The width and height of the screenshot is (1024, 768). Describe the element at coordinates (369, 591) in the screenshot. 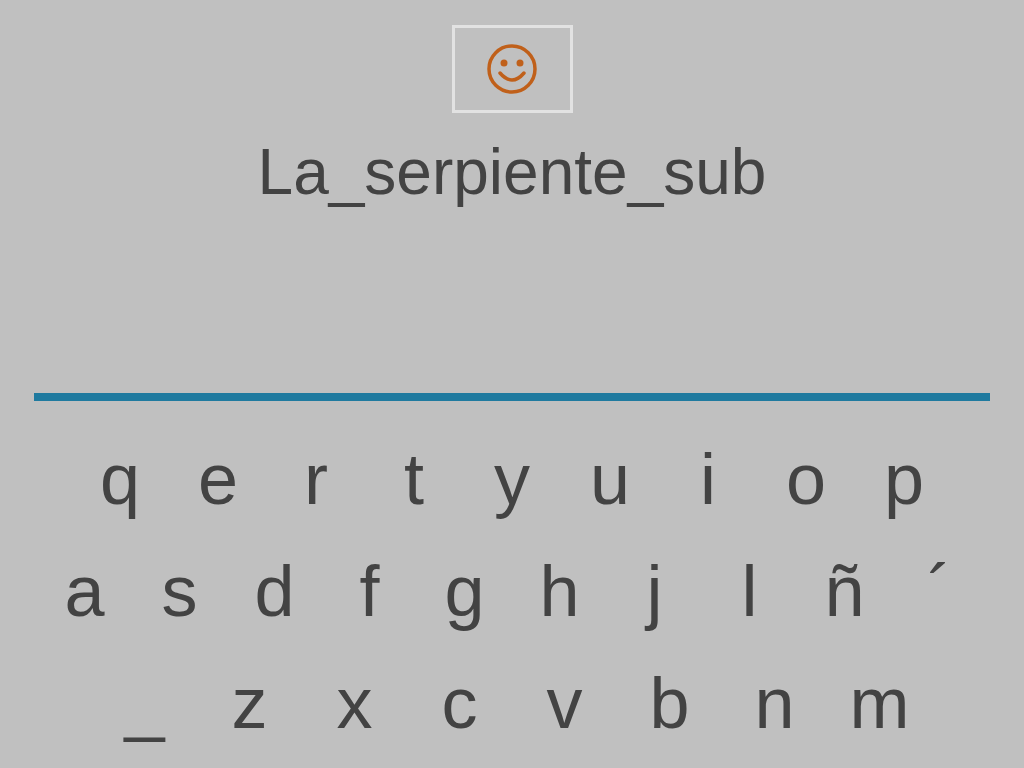

I see `letter-key: f` at that location.